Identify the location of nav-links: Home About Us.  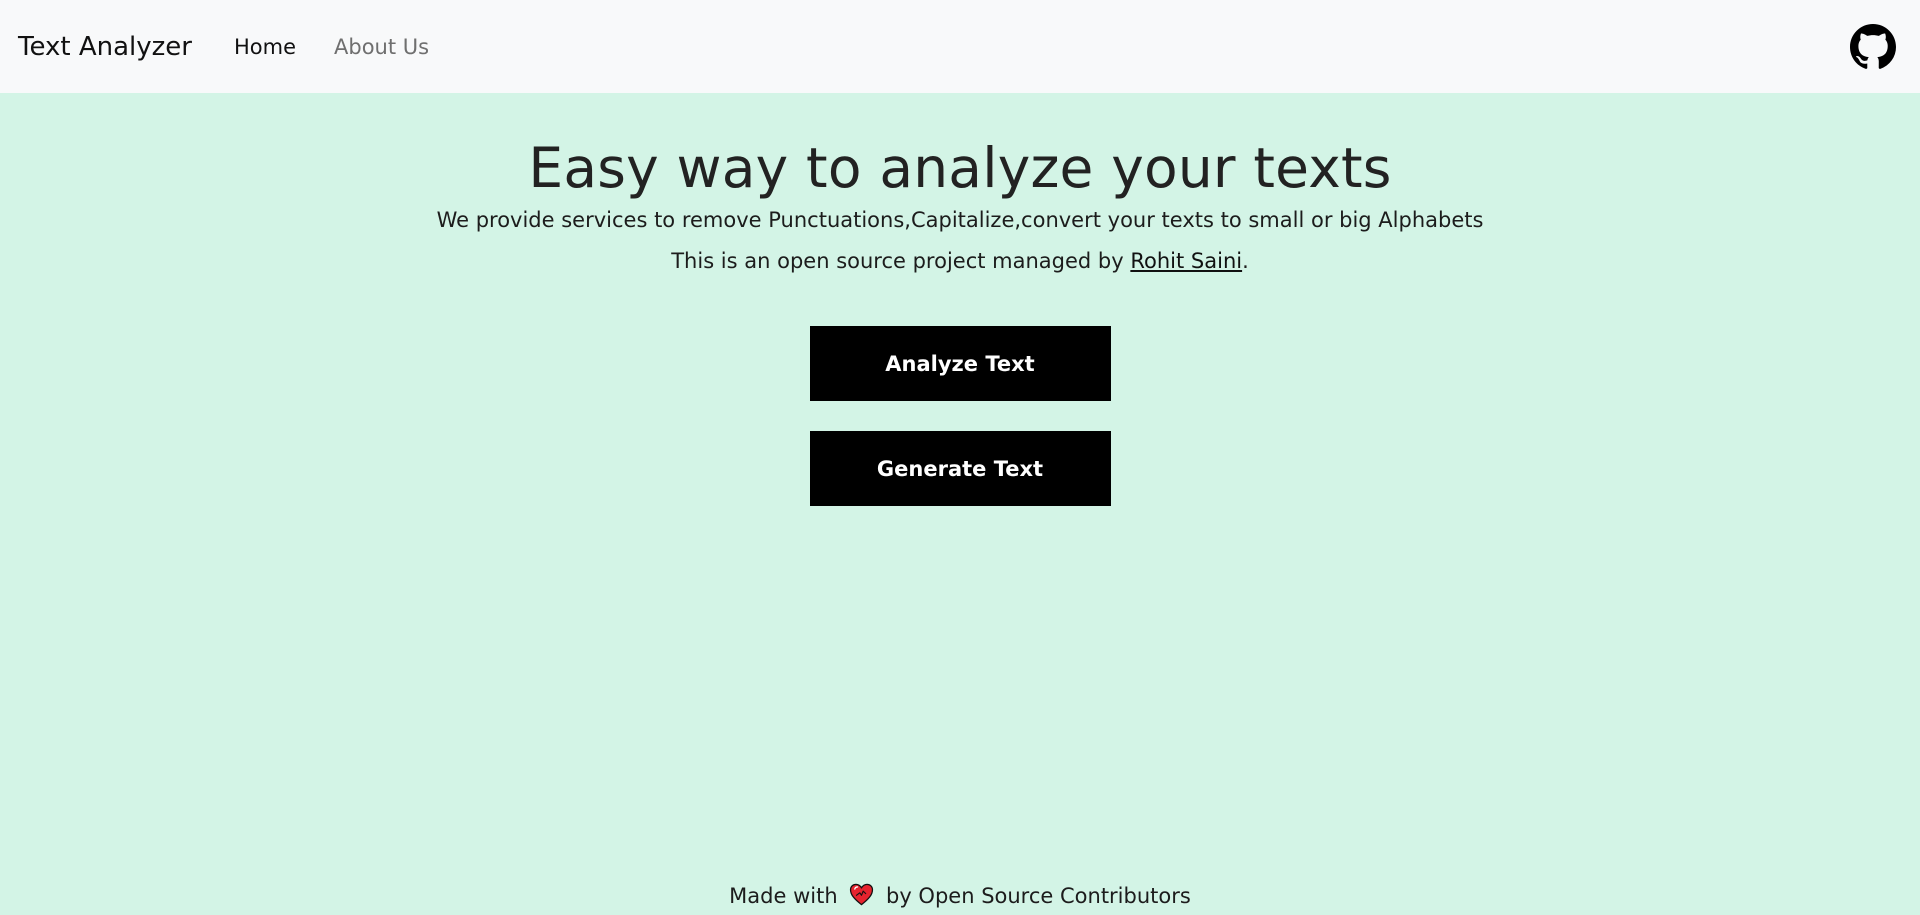
(331, 47).